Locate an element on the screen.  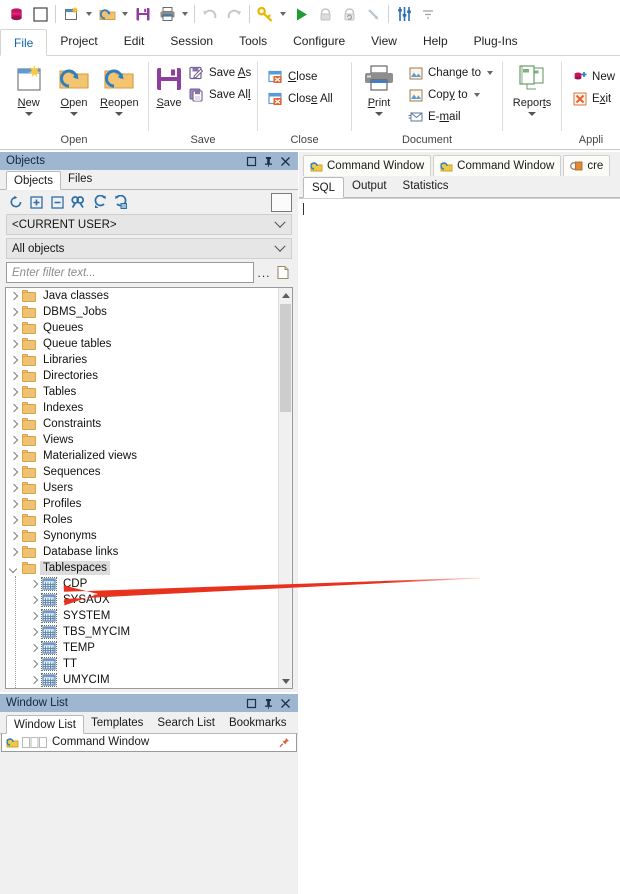
new-session-button: New is located at coordinates (593, 77).